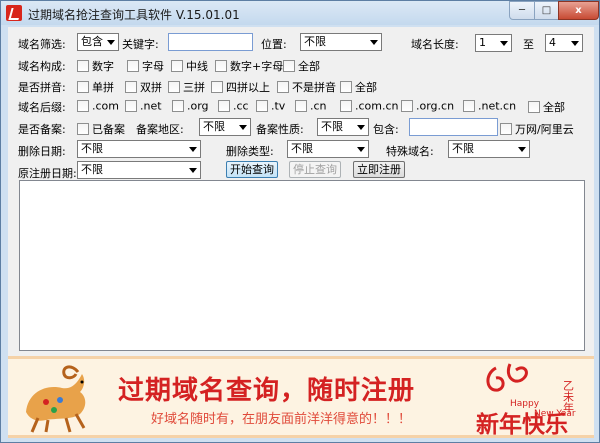  What do you see at coordinates (42, 151) in the screenshot?
I see `delete-date-label: 删除日期:` at bounding box center [42, 151].